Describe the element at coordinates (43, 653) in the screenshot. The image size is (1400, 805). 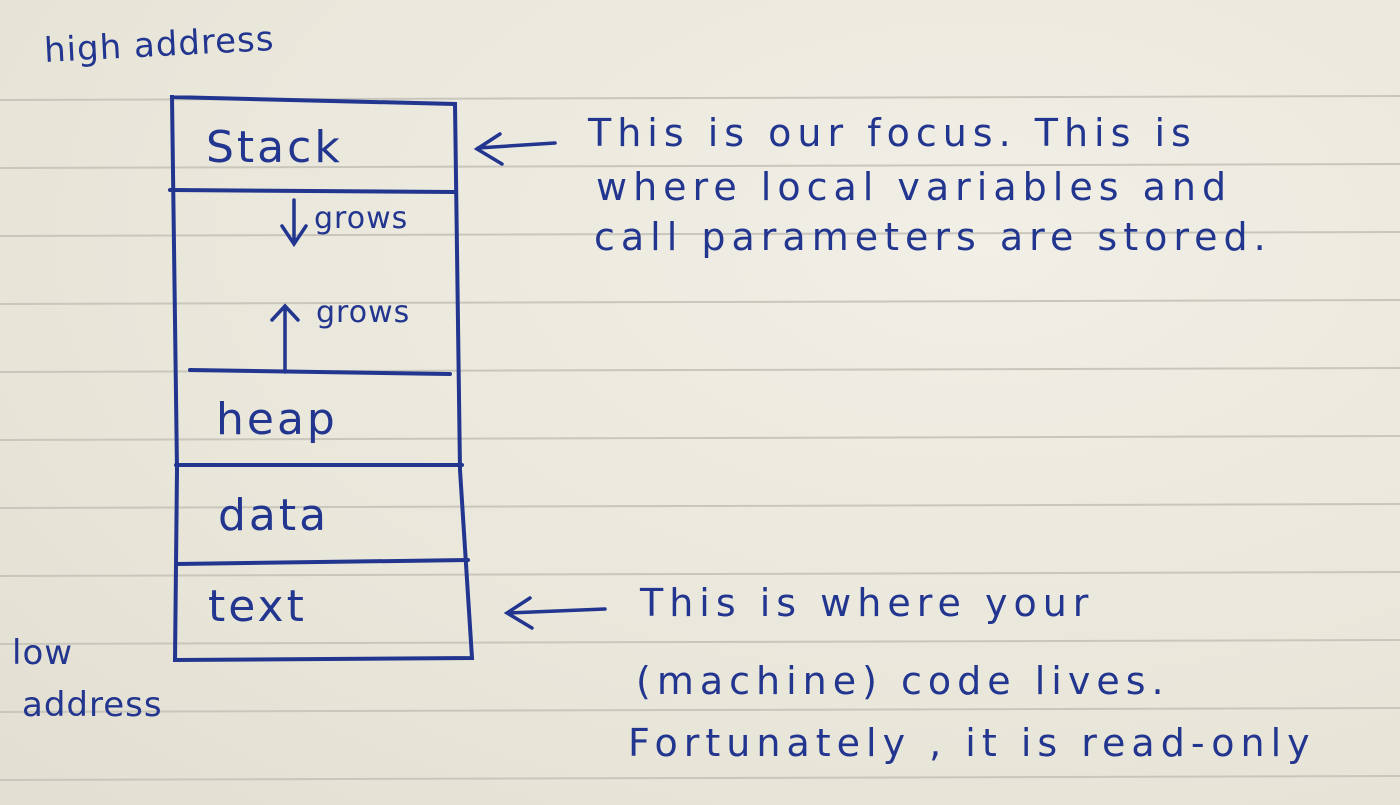
I see `low-address-label-line1: low` at that location.